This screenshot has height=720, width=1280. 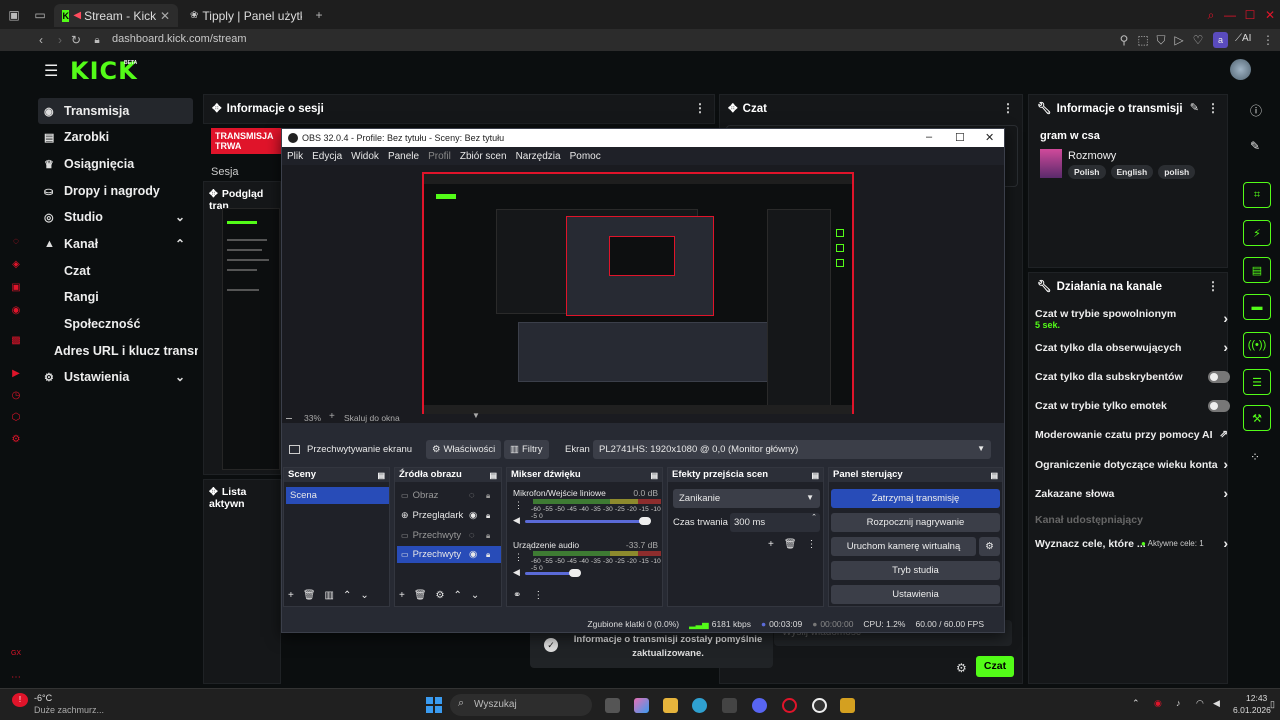 I want to click on trash-icon: 🗑︎, so click(x=790, y=544).